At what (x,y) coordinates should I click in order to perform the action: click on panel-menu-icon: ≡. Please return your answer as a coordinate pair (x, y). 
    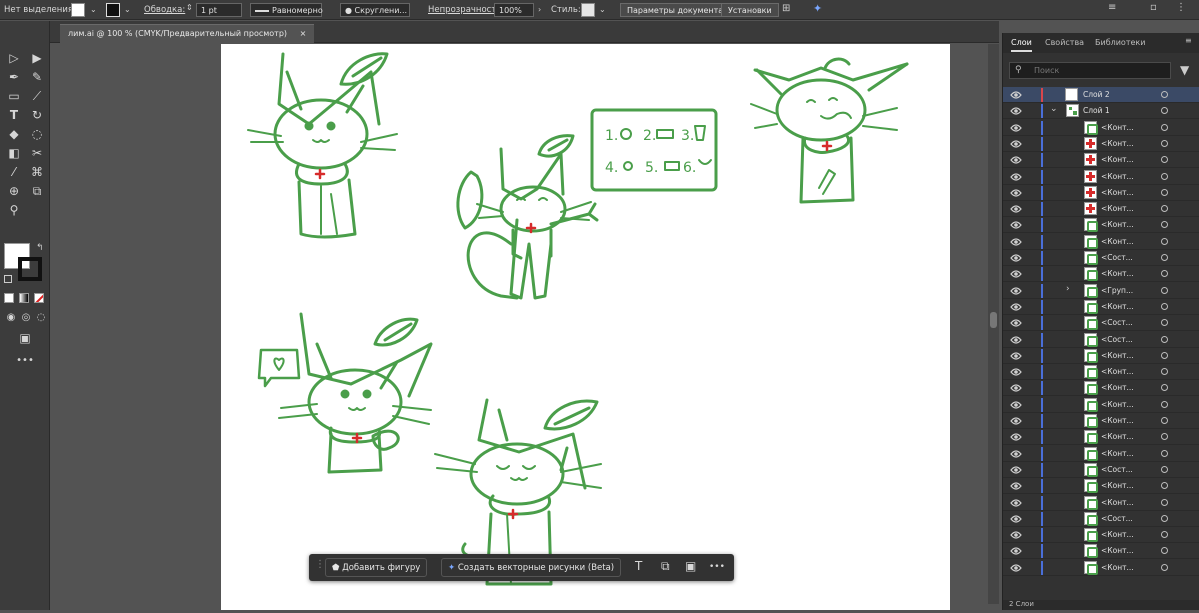
    Looking at the image, I should click on (1188, 40).